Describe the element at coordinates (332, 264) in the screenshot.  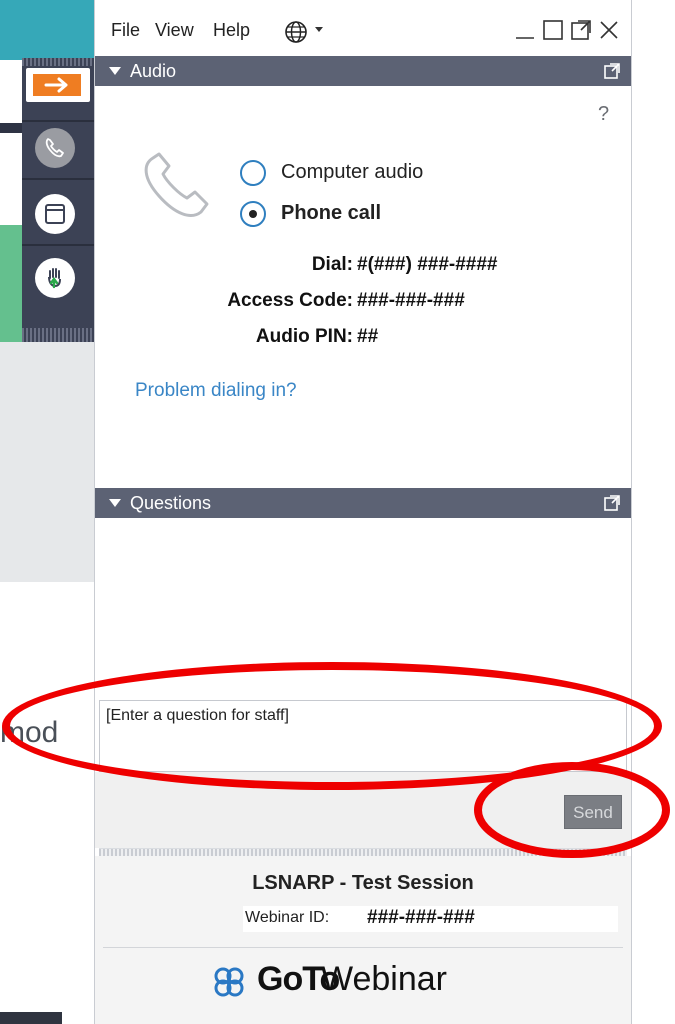
I see `dial-label: Dial:` at that location.